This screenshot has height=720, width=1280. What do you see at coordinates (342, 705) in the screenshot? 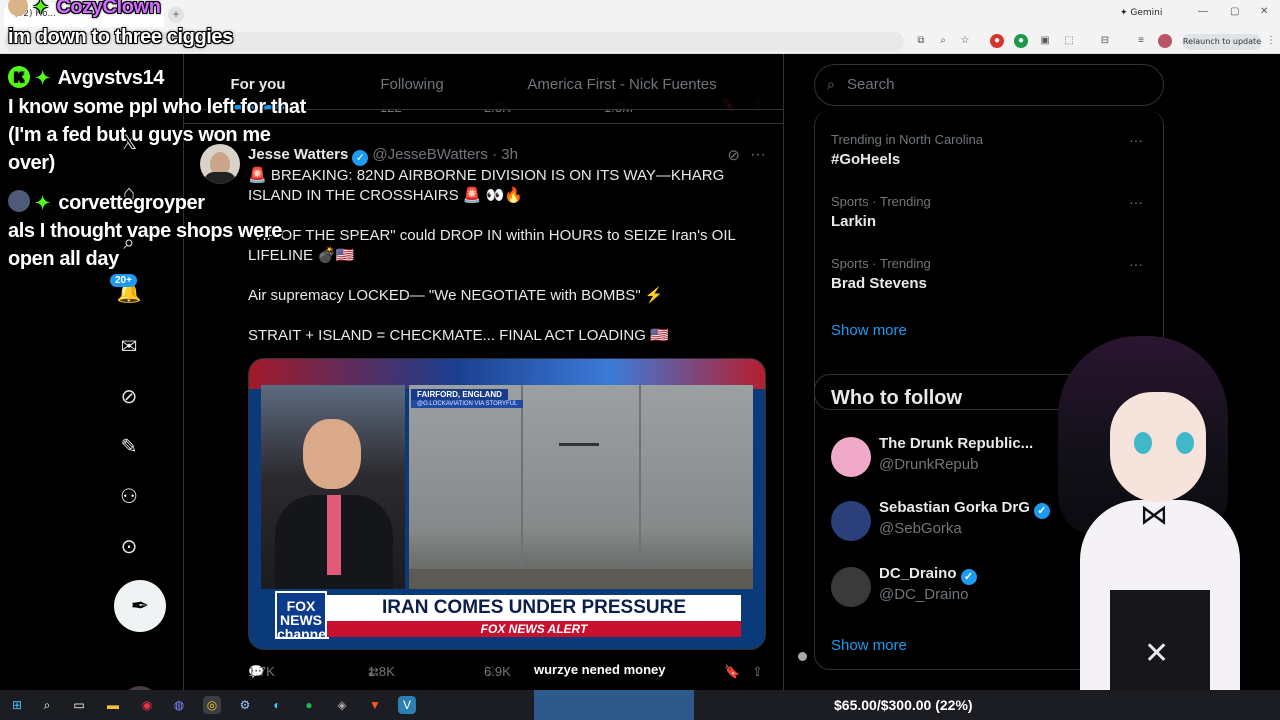
I see `app-icon: ◈` at bounding box center [342, 705].